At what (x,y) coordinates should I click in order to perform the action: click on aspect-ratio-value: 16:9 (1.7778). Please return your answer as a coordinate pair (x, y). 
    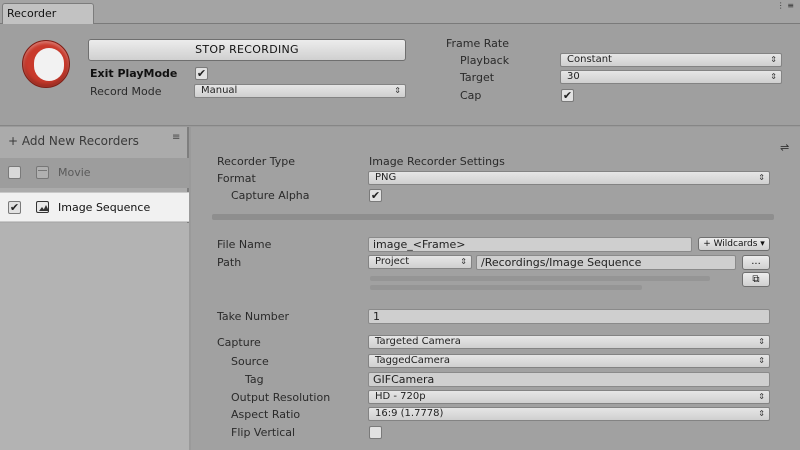
    Looking at the image, I should click on (409, 413).